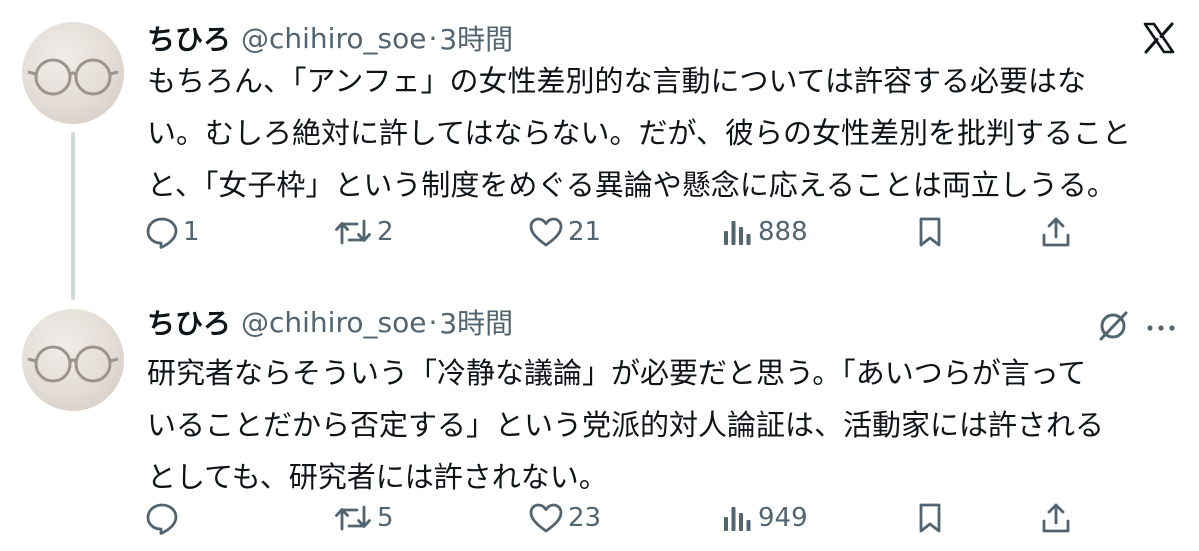 Image resolution: width=1199 pixels, height=551 pixels. Describe the element at coordinates (639, 133) in the screenshot. I see `tweet-text-line: い。むしろ絶対に許してはならない。だが、彼らの女性差別を批判すること` at that location.